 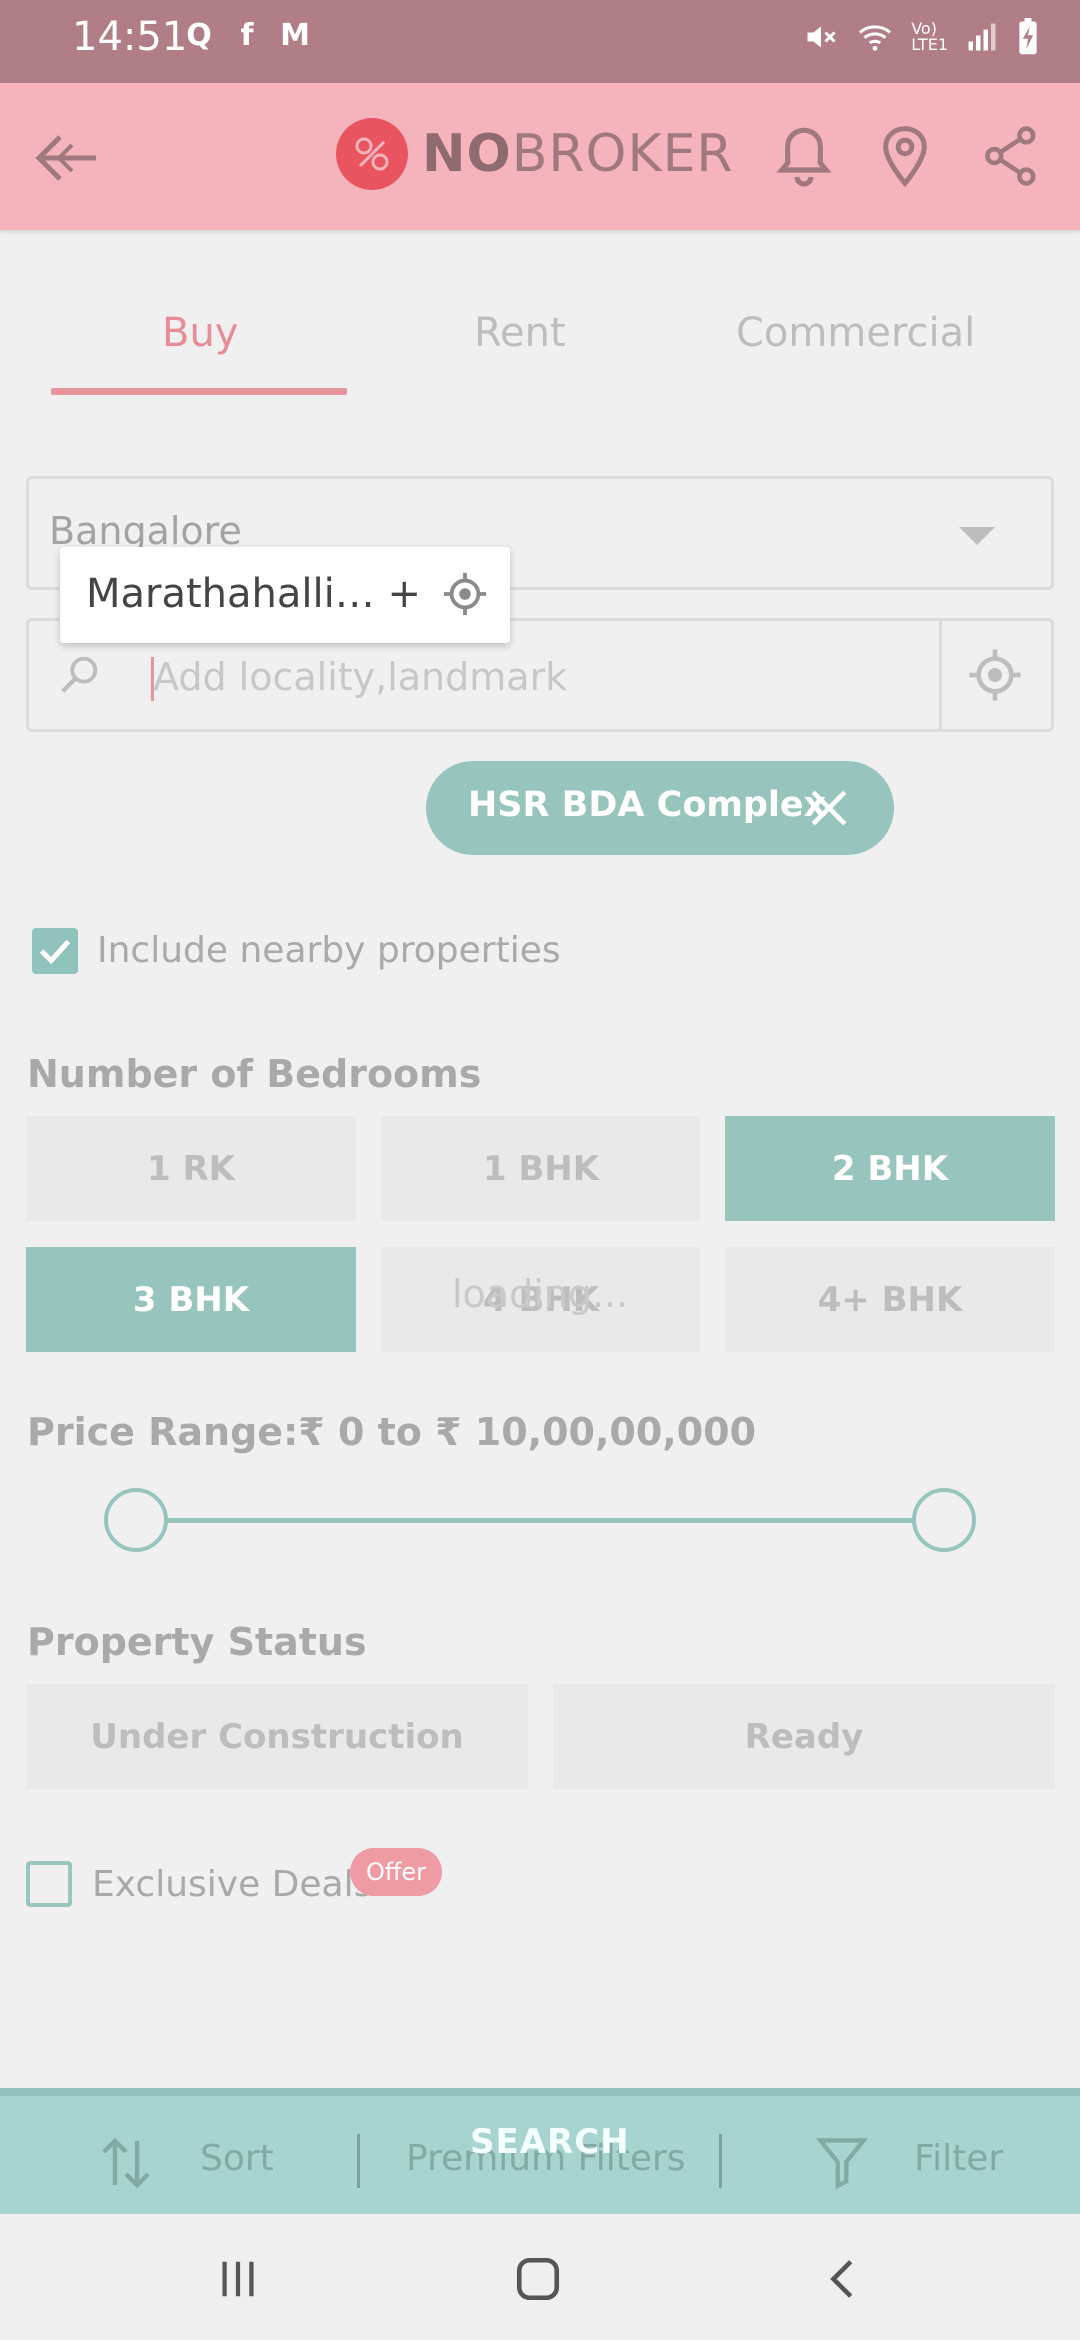 I want to click on home-icon, so click(x=538, y=2279).